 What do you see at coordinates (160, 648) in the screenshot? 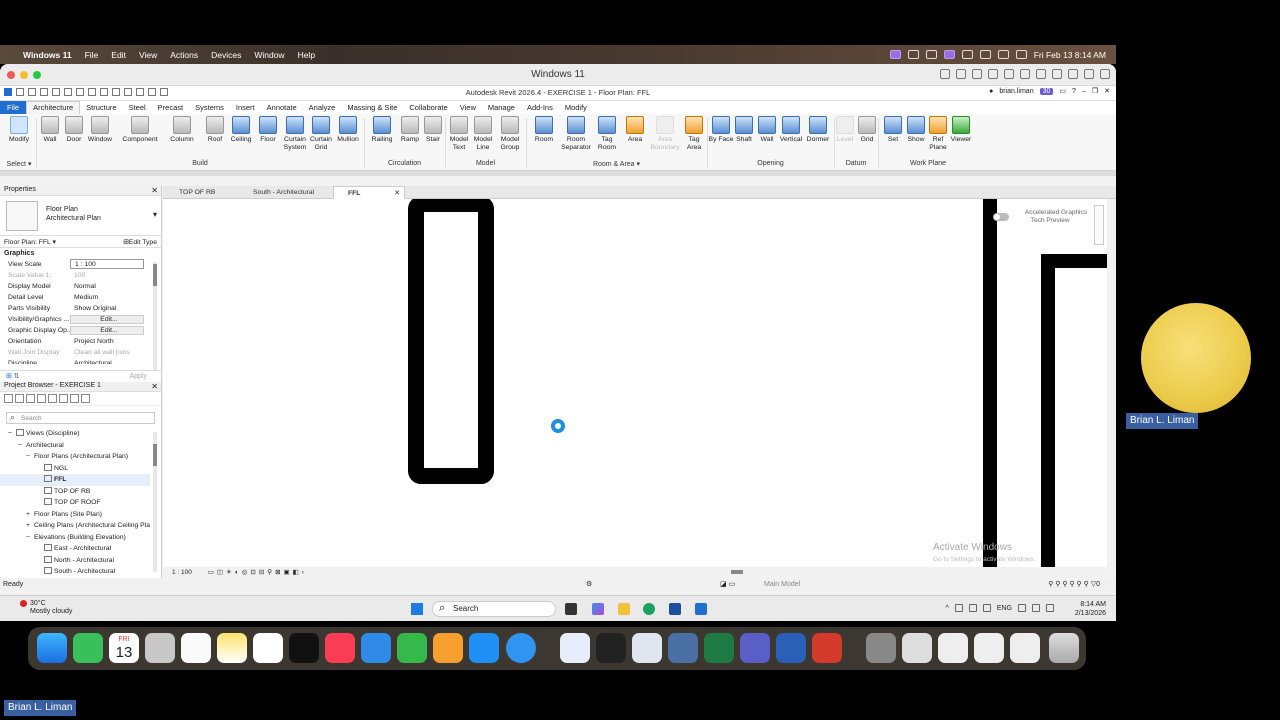
I see `contacts-icon` at bounding box center [160, 648].